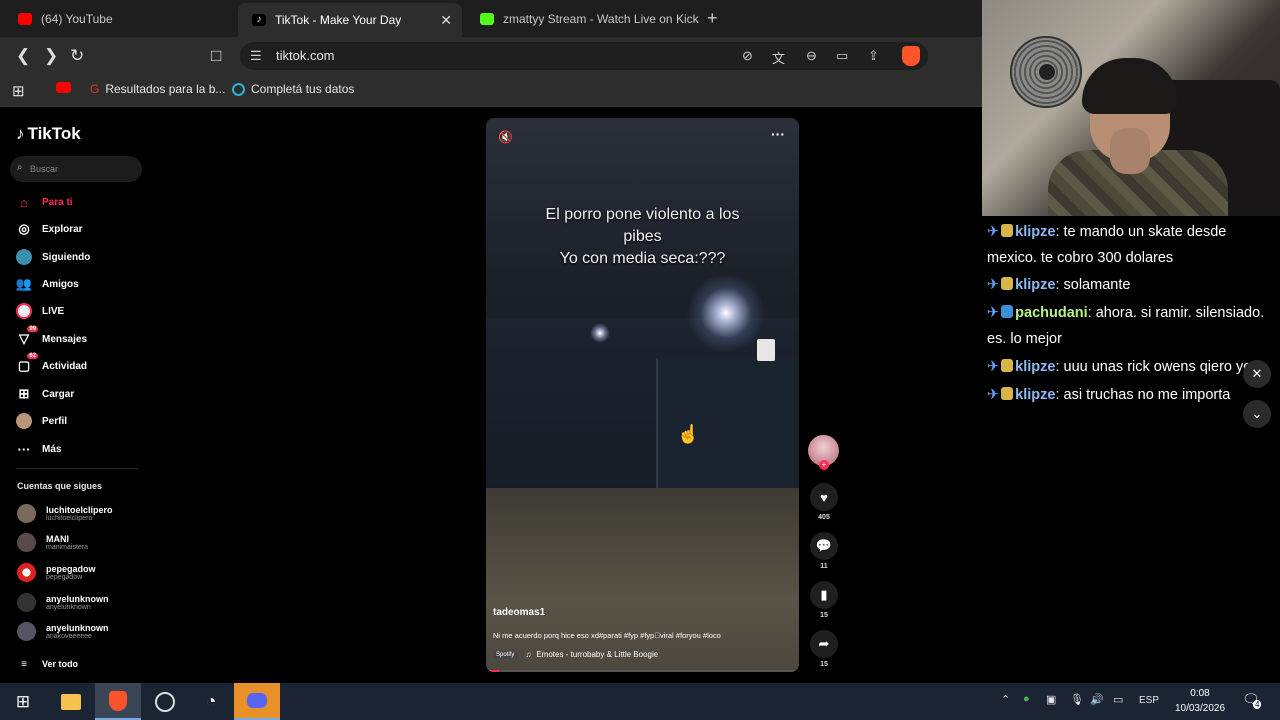 Image resolution: width=1280 pixels, height=720 pixels. Describe the element at coordinates (584, 56) in the screenshot. I see `address-bar: ☰ tiktok.com ⊘ 文 ⊖ ▭ ⇪` at that location.